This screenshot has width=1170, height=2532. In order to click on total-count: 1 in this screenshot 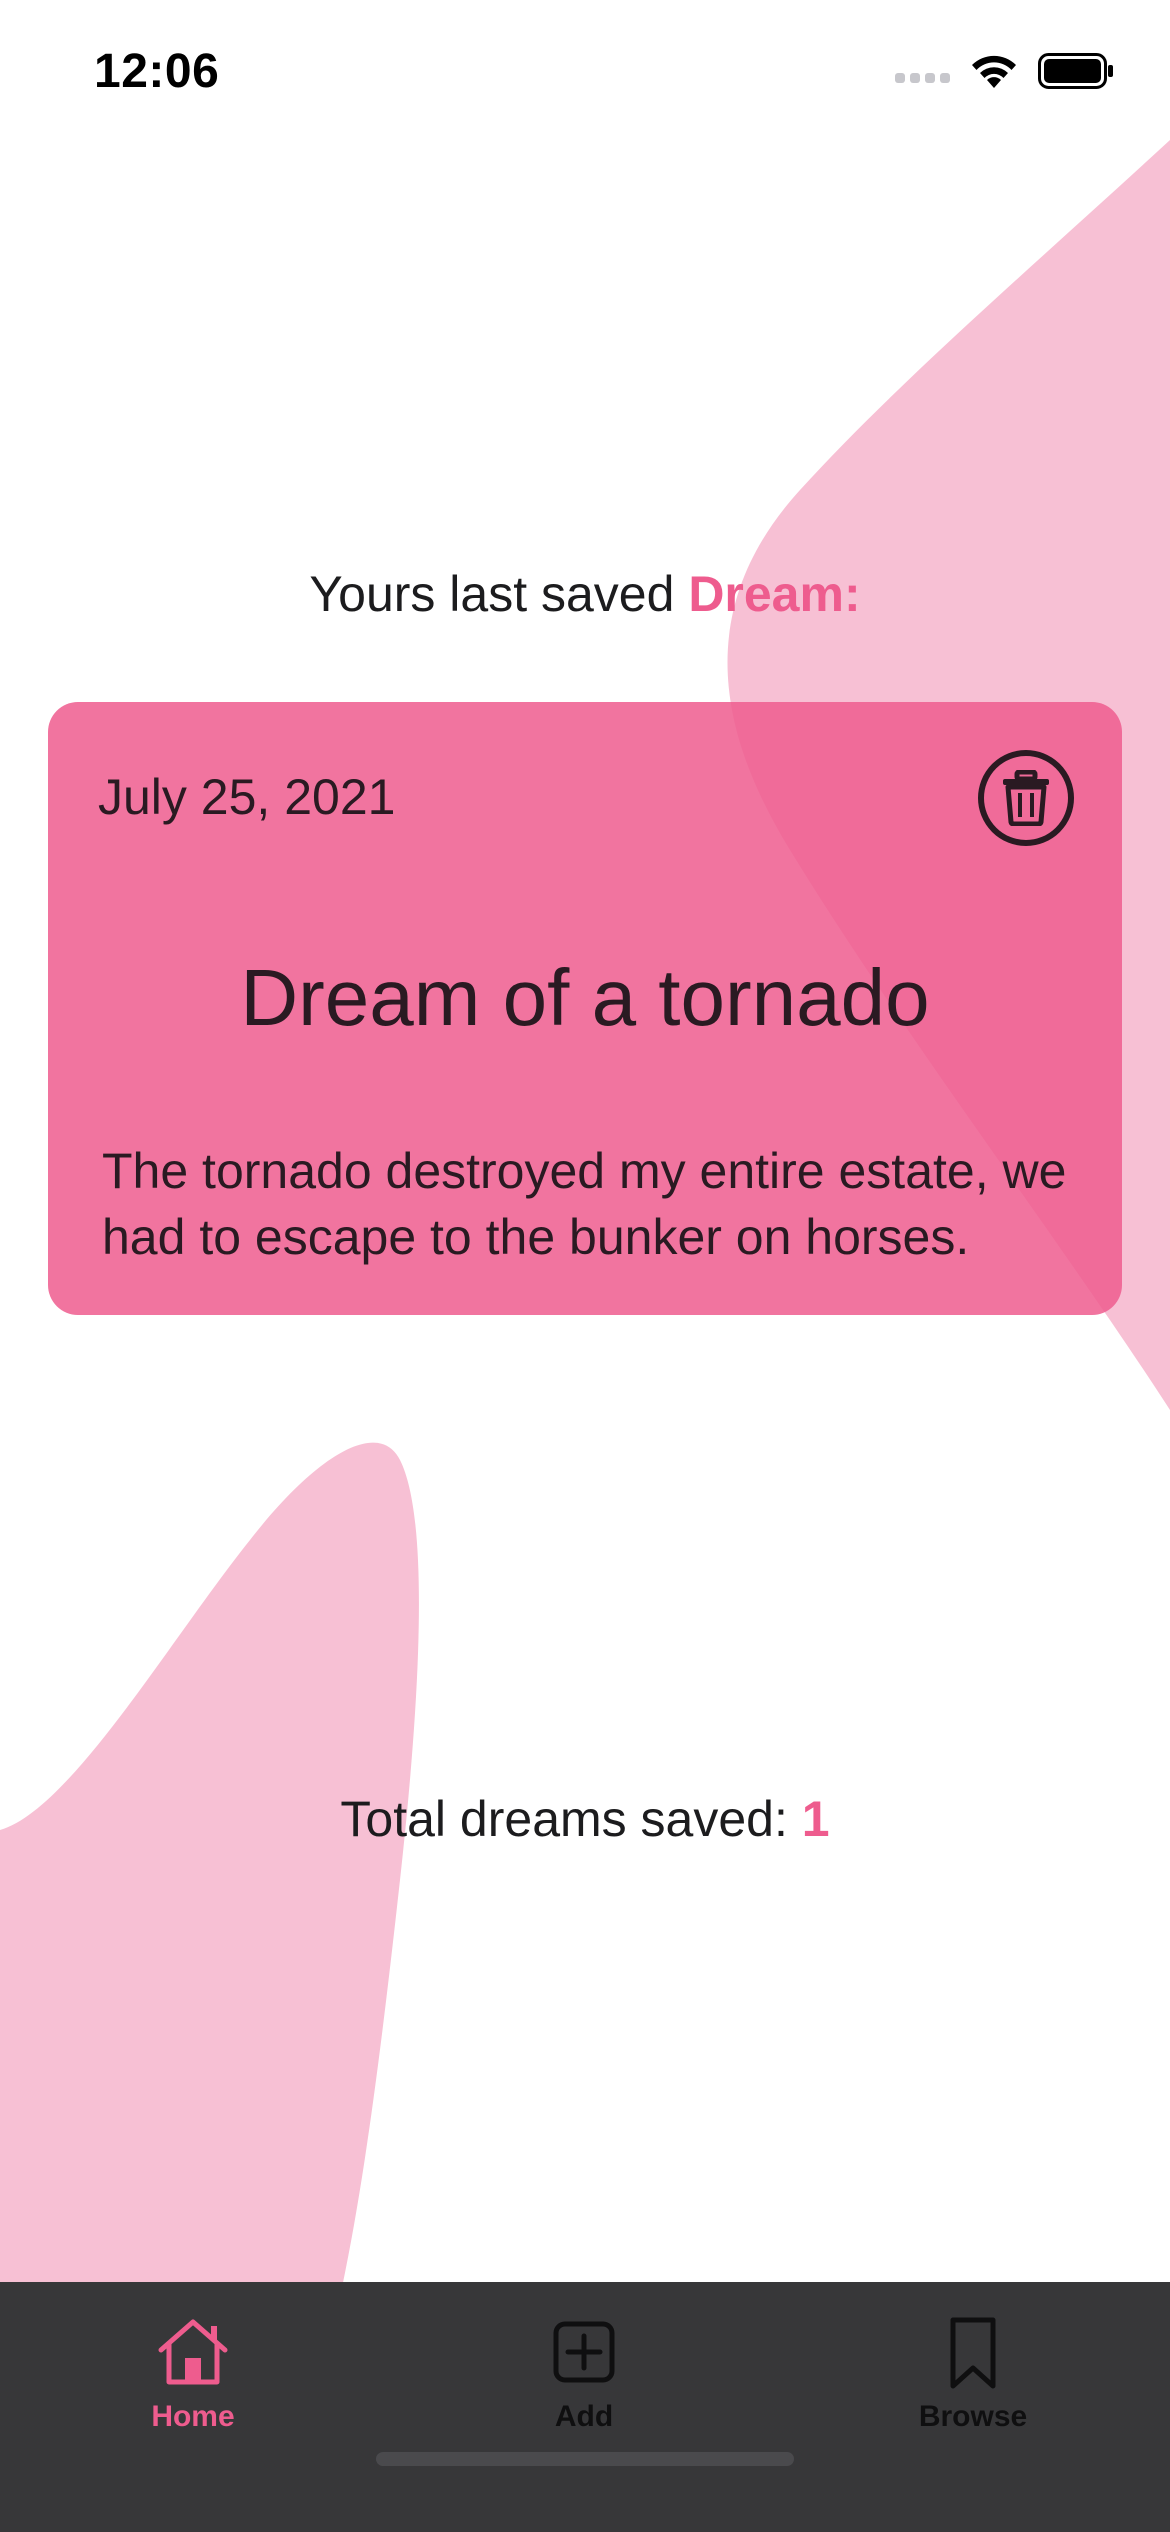, I will do `click(815, 1819)`.